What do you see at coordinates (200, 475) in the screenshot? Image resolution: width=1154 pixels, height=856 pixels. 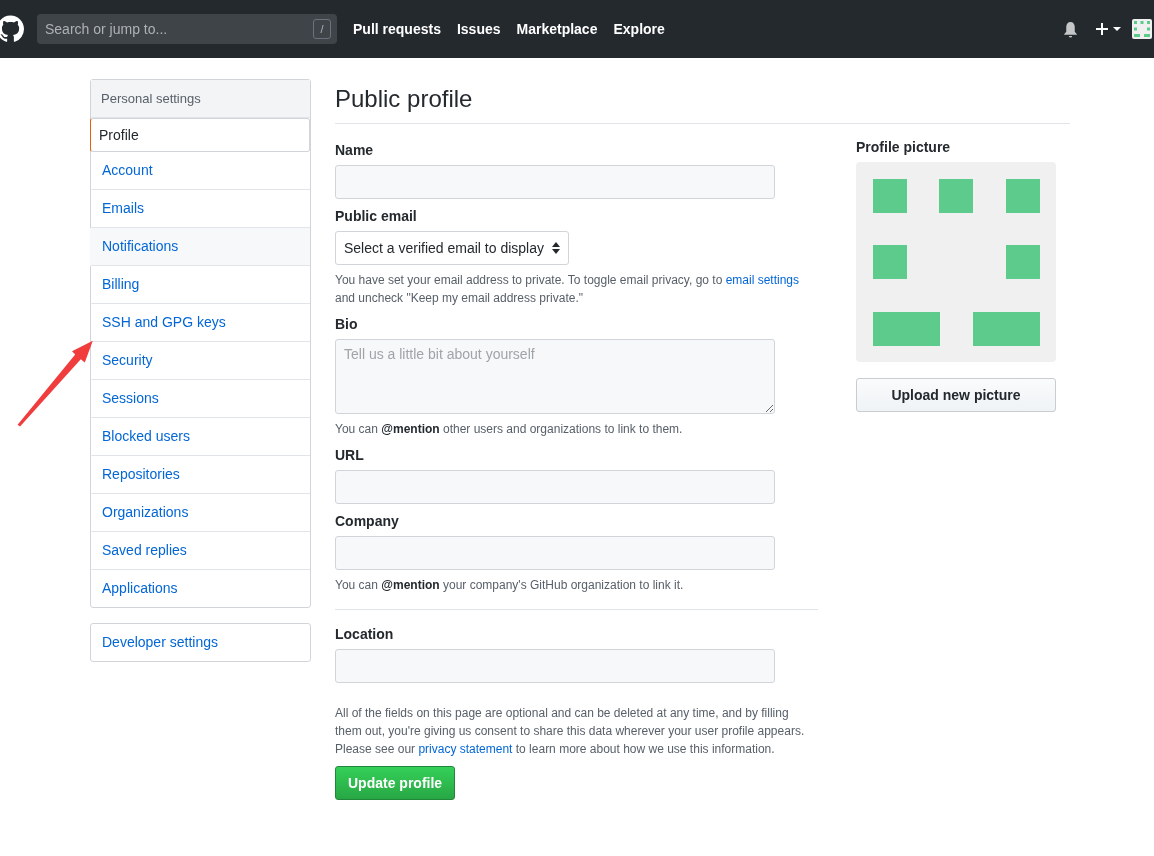 I see `sidebar-item: Repositories` at bounding box center [200, 475].